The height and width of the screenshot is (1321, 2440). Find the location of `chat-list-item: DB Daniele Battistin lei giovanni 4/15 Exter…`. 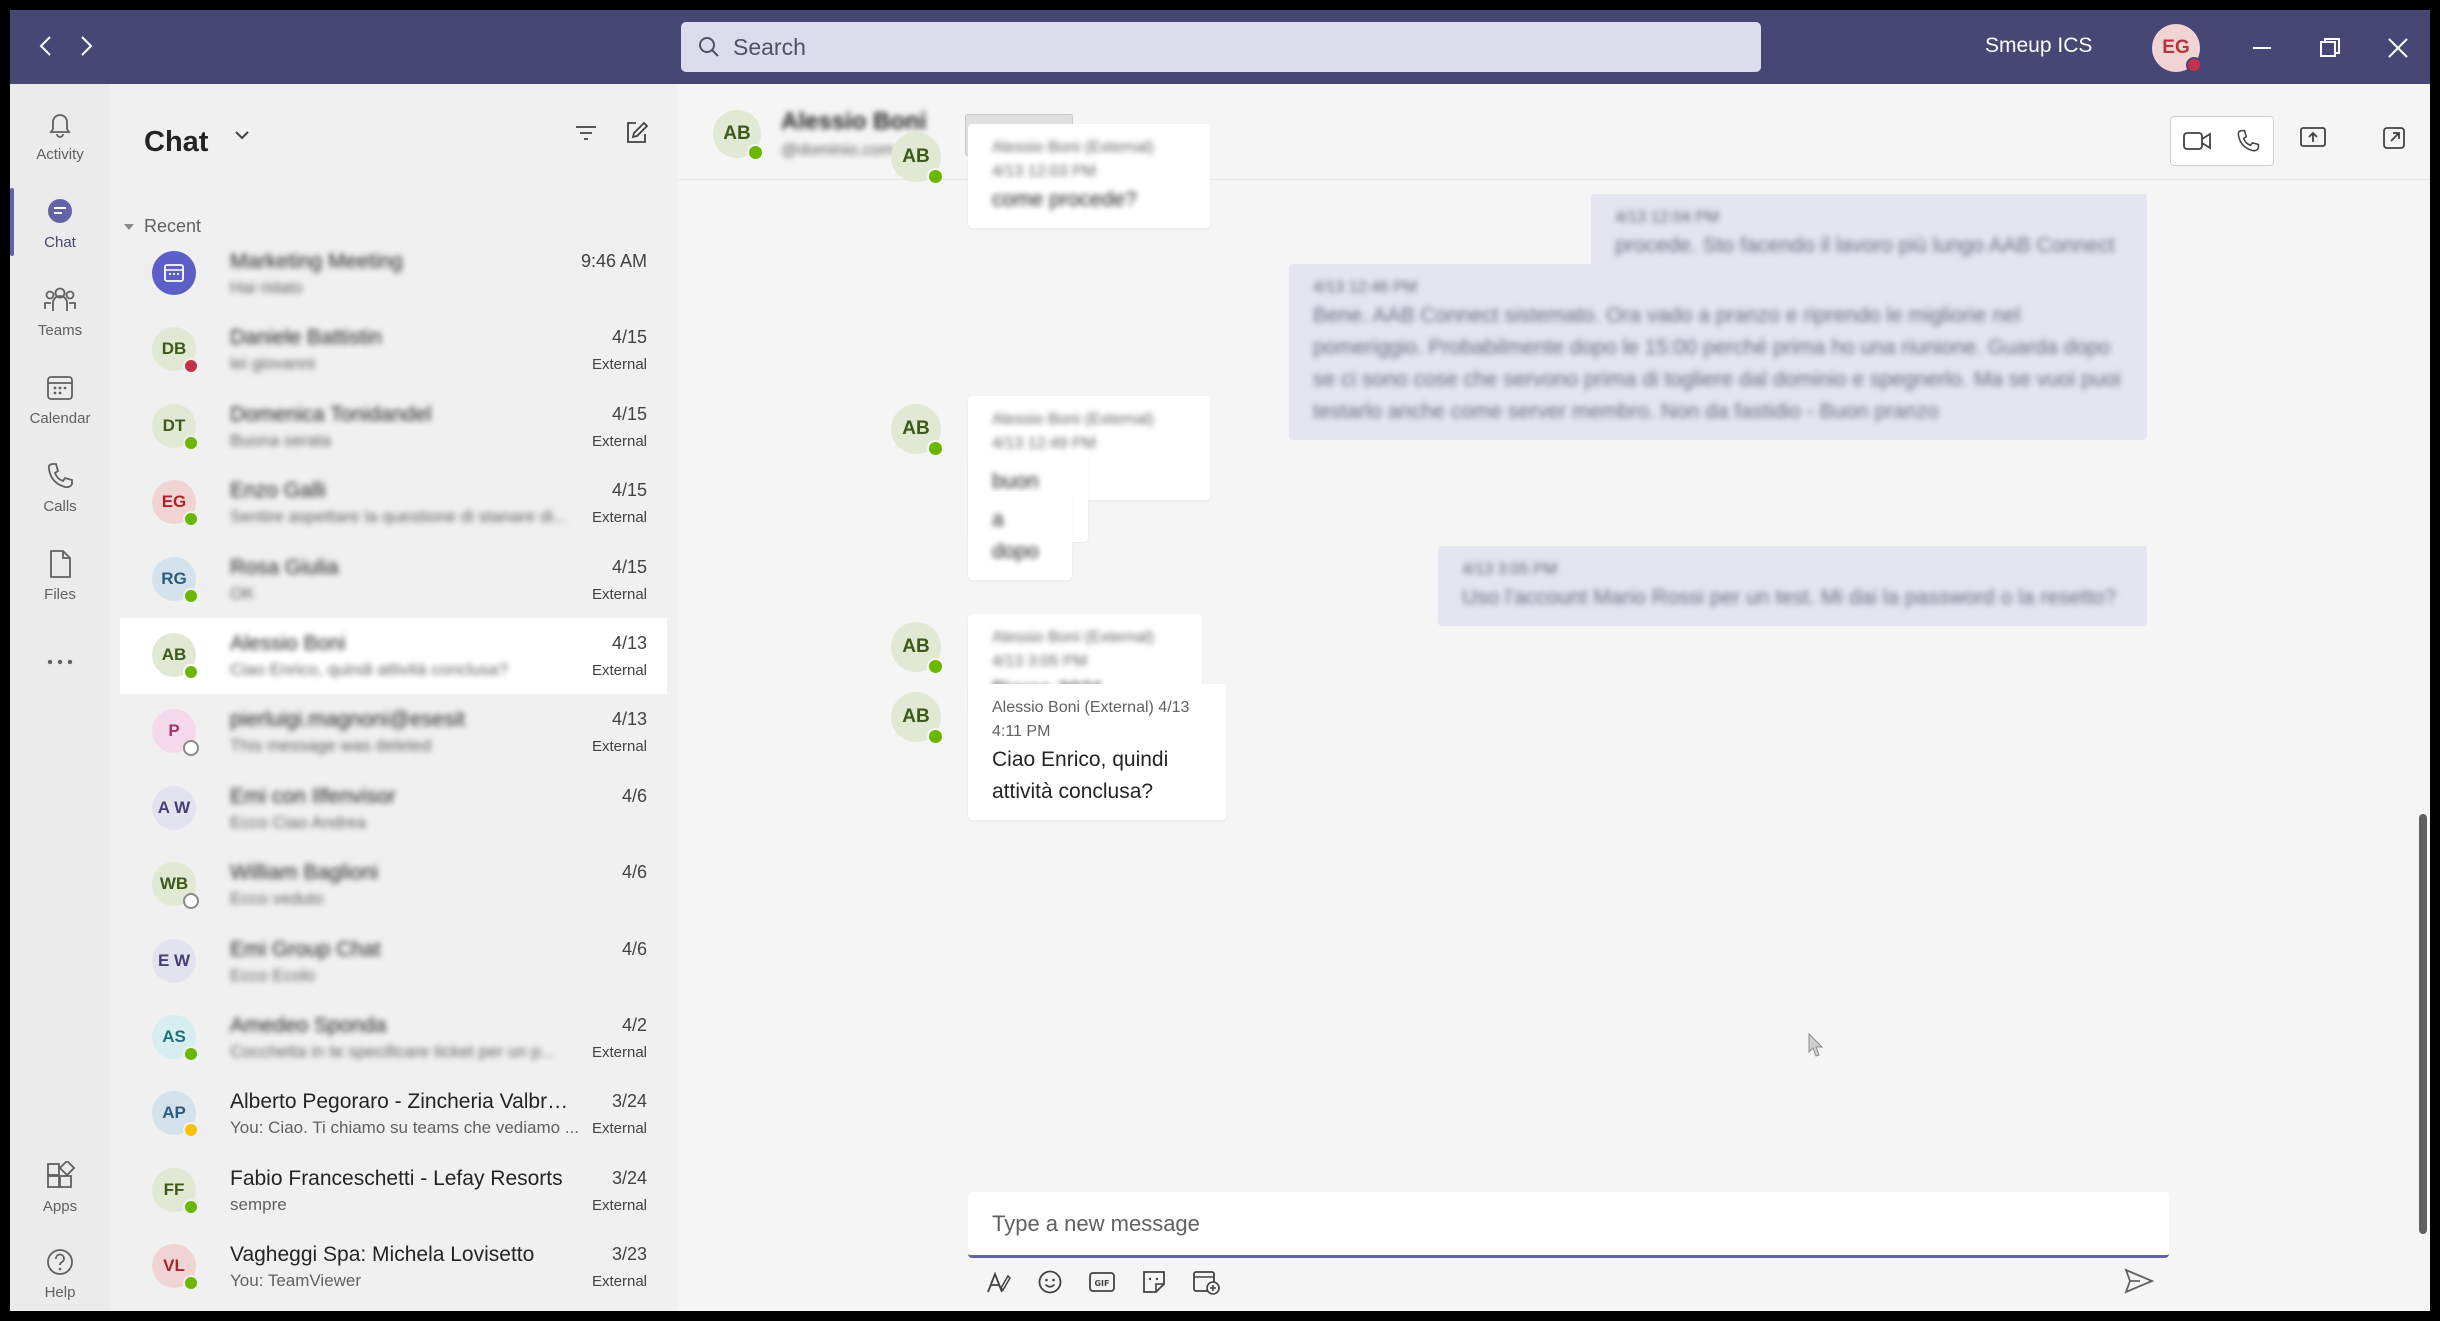

chat-list-item: DB Daniele Battistin lei giovanni 4/15 Exter… is located at coordinates (393, 350).